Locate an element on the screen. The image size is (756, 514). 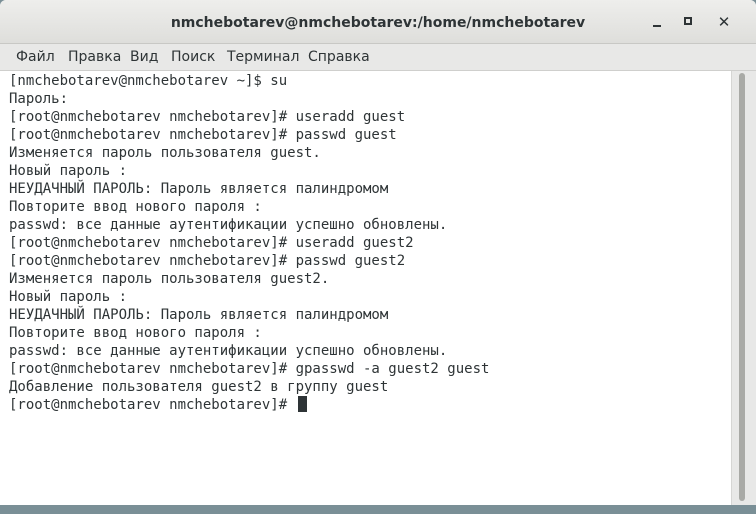
text-cursor is located at coordinates (302, 404).